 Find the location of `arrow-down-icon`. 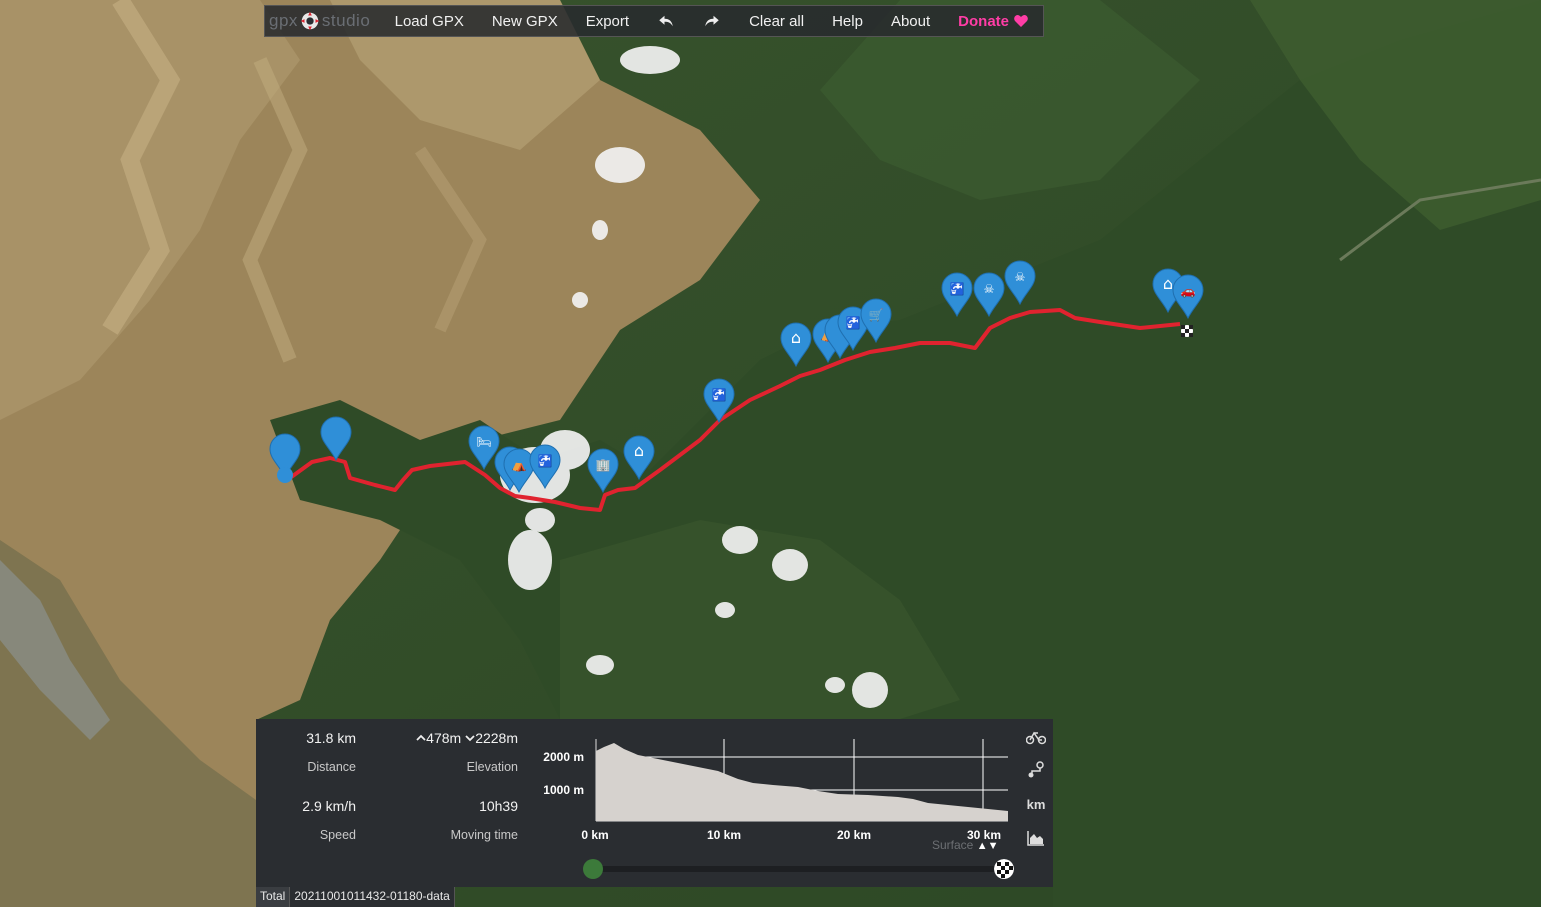

arrow-down-icon is located at coordinates (470, 738).